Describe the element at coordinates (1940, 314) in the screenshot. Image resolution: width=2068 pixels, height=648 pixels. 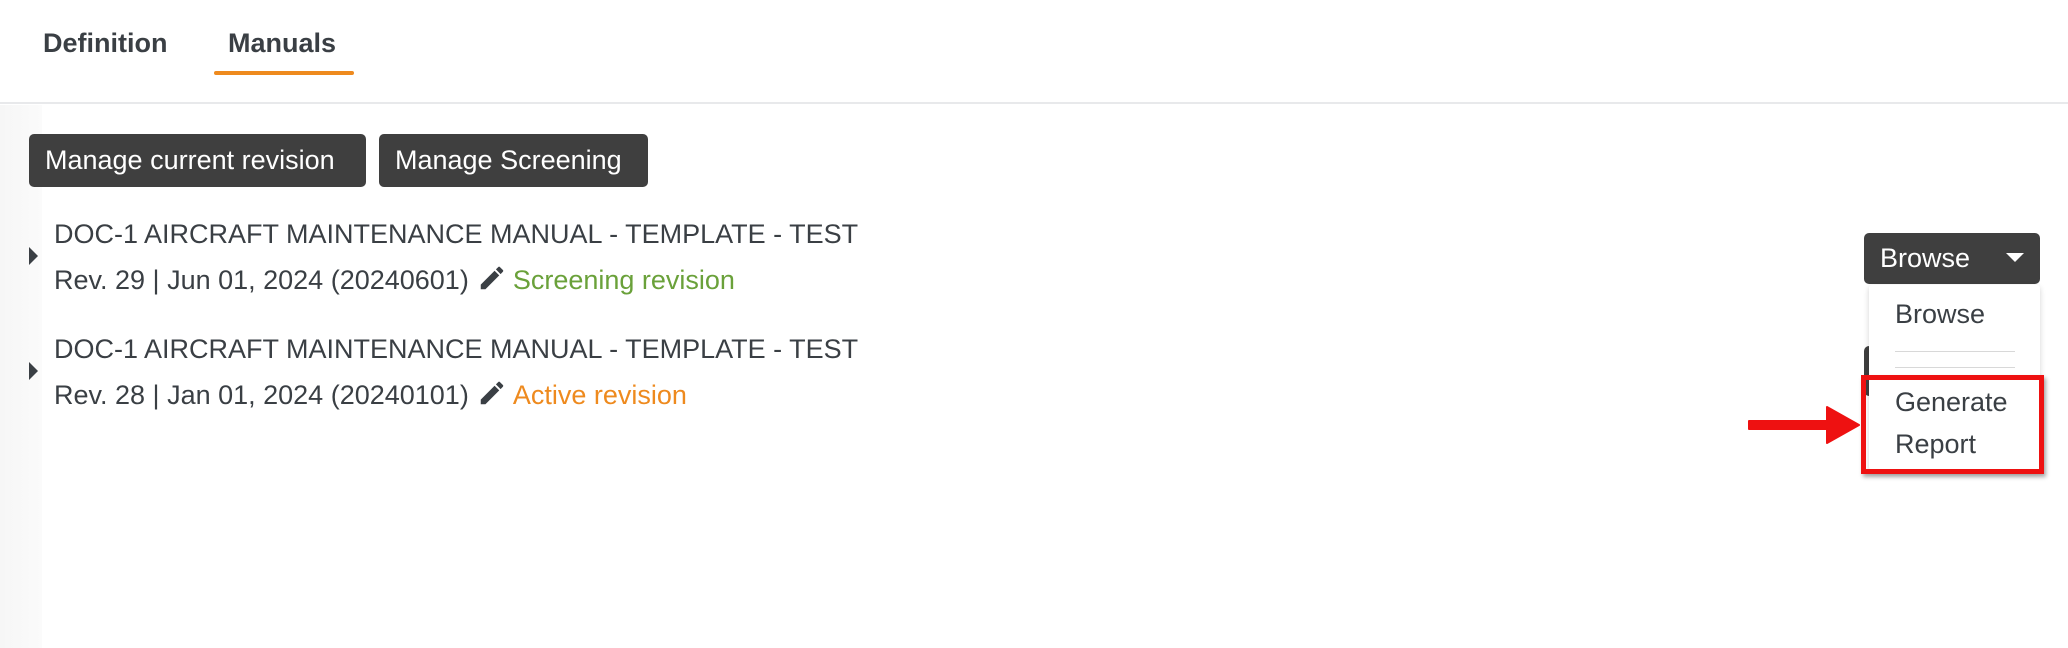
I see `menu-item-browse: Browse` at that location.